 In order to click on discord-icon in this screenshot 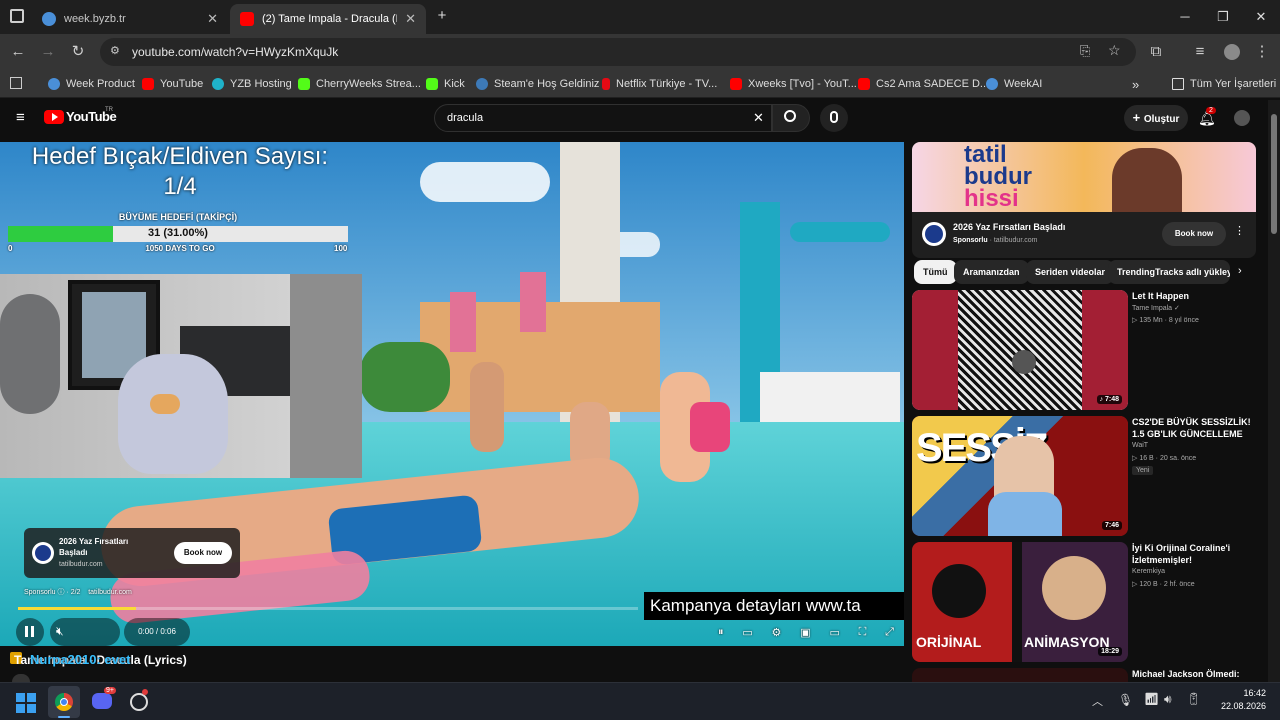, I will do `click(102, 701)`.